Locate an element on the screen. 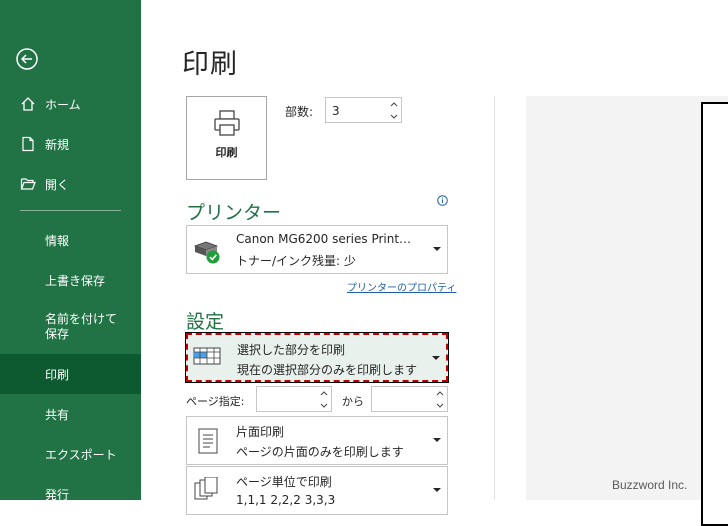  nav-save-as: 名前を付けて保存 is located at coordinates (70, 332).